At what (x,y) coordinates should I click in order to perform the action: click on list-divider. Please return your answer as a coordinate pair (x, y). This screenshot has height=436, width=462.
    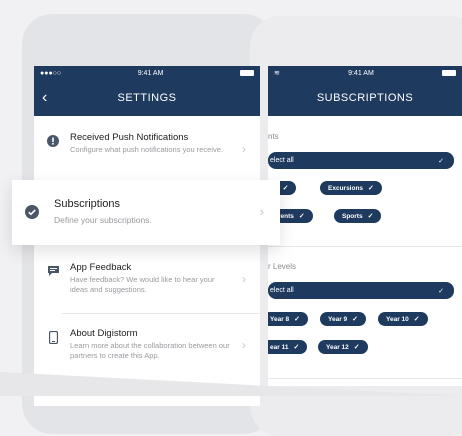
    Looking at the image, I should click on (161, 313).